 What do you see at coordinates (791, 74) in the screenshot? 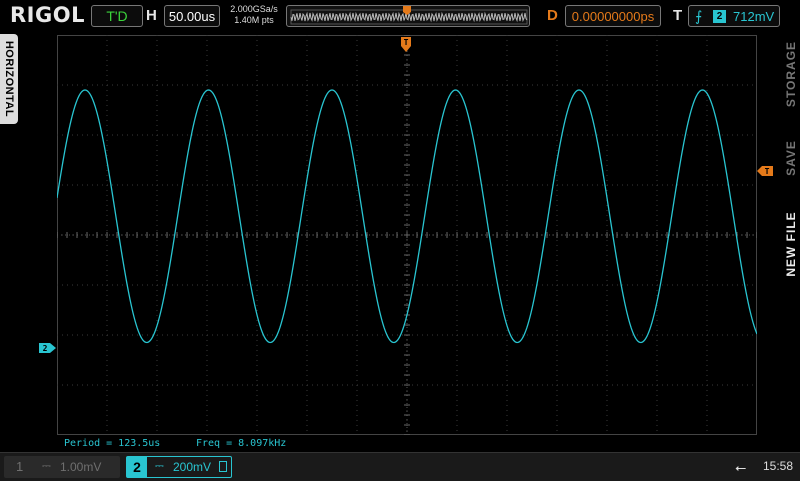
I see `storage-tab: STORAGE` at bounding box center [791, 74].